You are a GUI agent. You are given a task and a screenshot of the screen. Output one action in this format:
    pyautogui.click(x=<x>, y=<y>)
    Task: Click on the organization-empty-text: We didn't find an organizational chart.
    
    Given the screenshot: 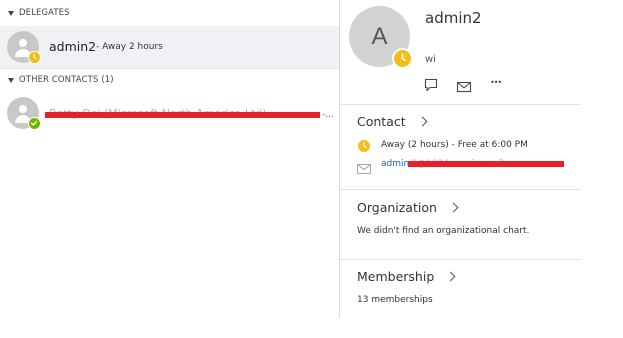 What is the action you would take?
    pyautogui.click(x=443, y=231)
    